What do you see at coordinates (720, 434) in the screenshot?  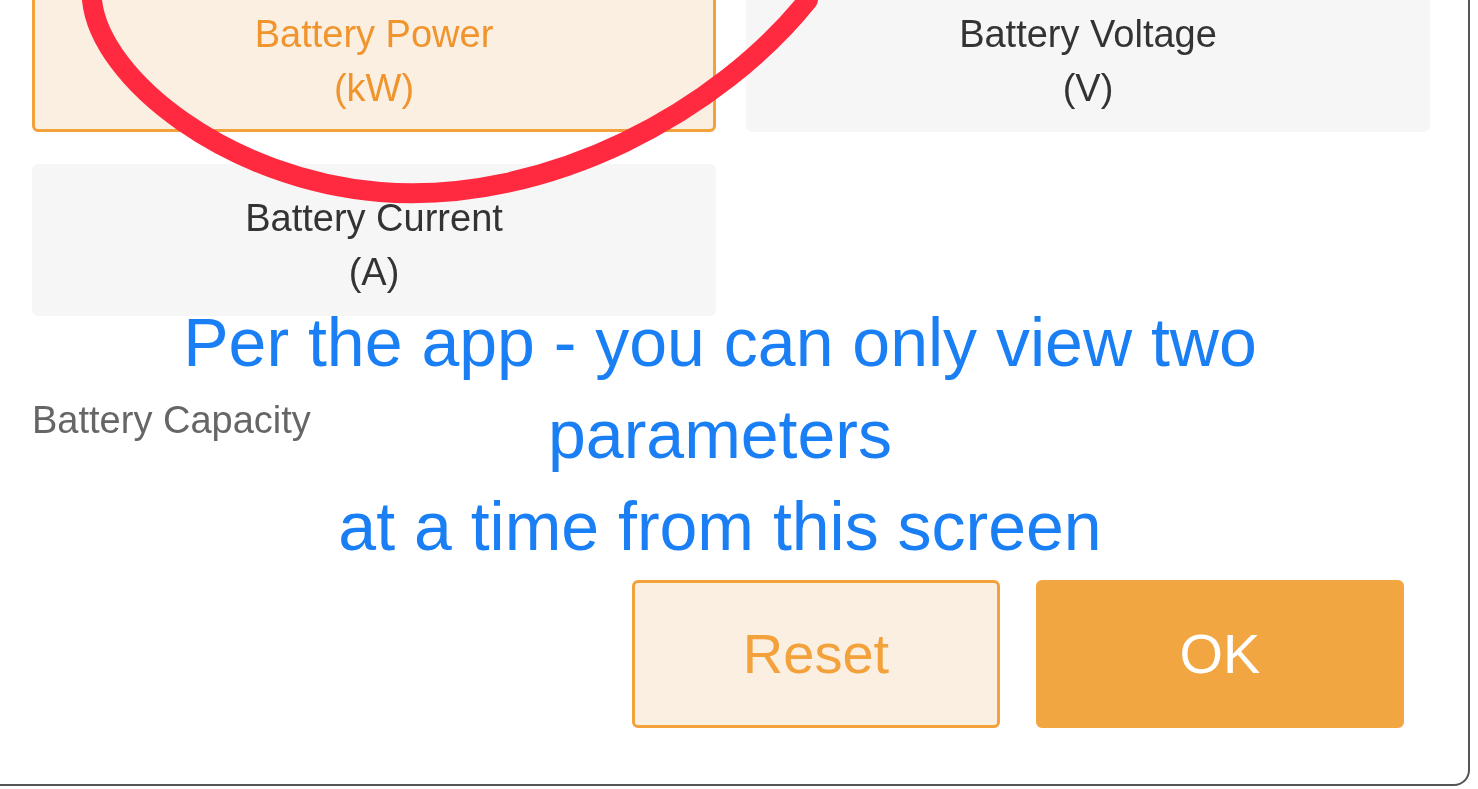 I see `annotation-text: parameters` at bounding box center [720, 434].